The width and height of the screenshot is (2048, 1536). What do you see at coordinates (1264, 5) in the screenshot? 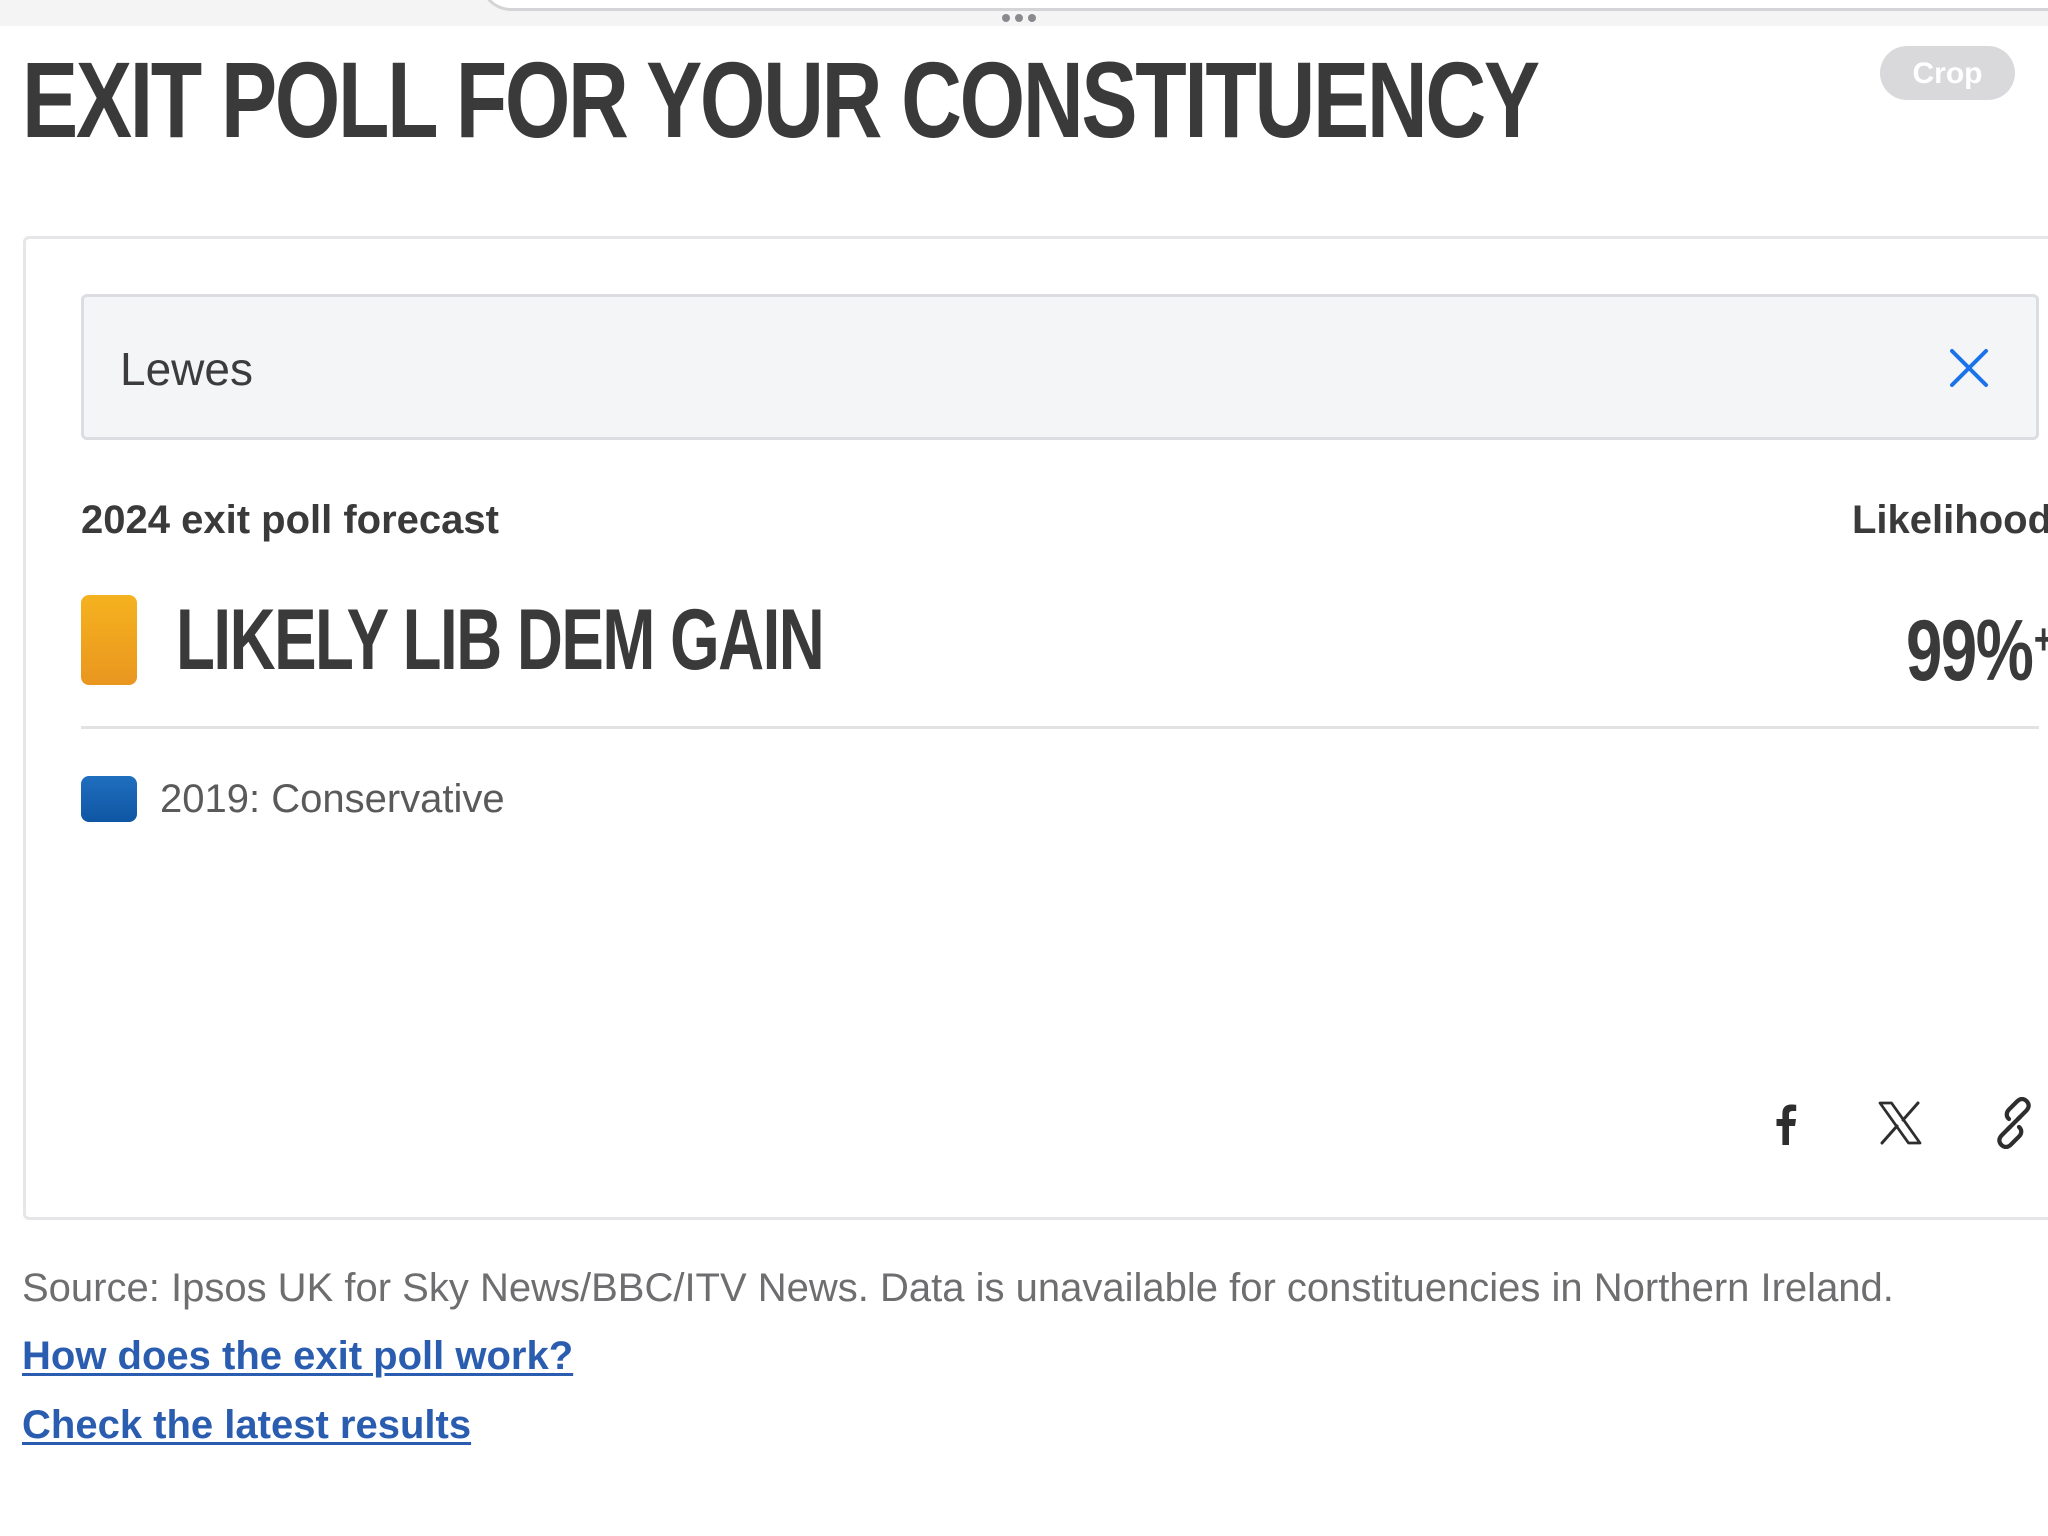
I see `sheet-edge` at bounding box center [1264, 5].